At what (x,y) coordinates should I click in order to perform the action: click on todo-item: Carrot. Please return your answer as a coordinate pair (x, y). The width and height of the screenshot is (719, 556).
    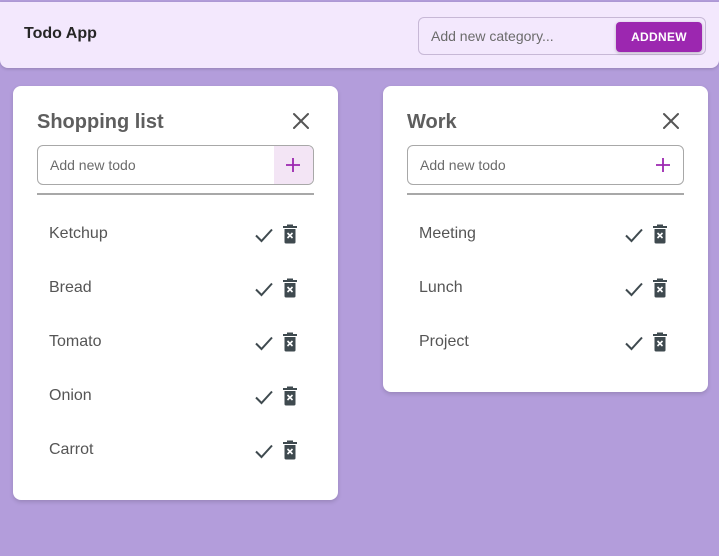
    Looking at the image, I should click on (175, 451).